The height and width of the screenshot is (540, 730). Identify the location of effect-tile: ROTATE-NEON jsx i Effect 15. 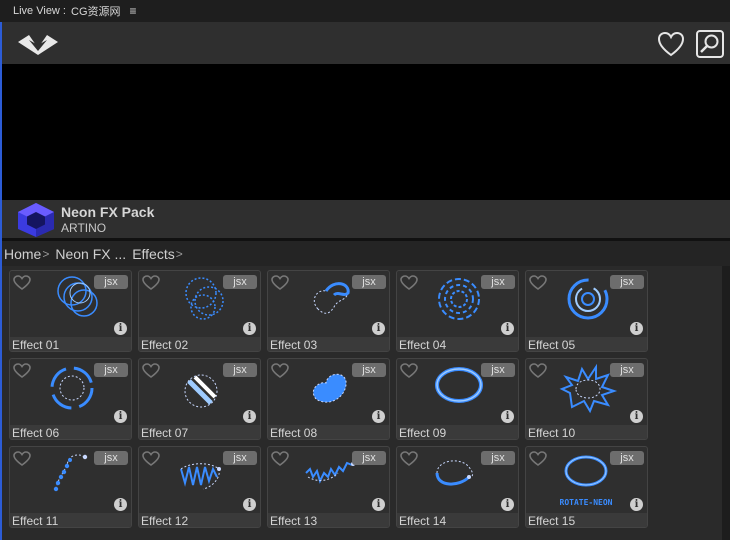
(586, 487).